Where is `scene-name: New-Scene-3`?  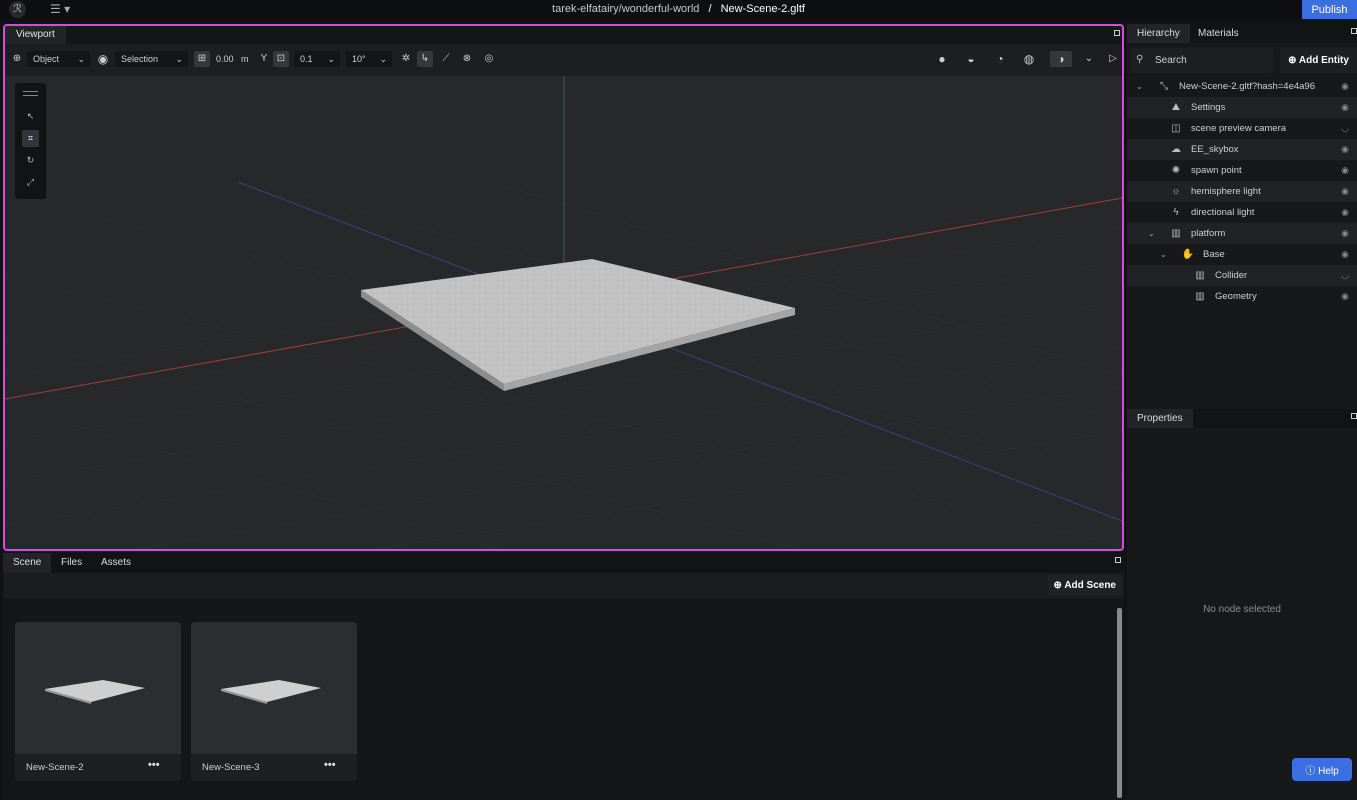
scene-name: New-Scene-3 is located at coordinates (231, 767).